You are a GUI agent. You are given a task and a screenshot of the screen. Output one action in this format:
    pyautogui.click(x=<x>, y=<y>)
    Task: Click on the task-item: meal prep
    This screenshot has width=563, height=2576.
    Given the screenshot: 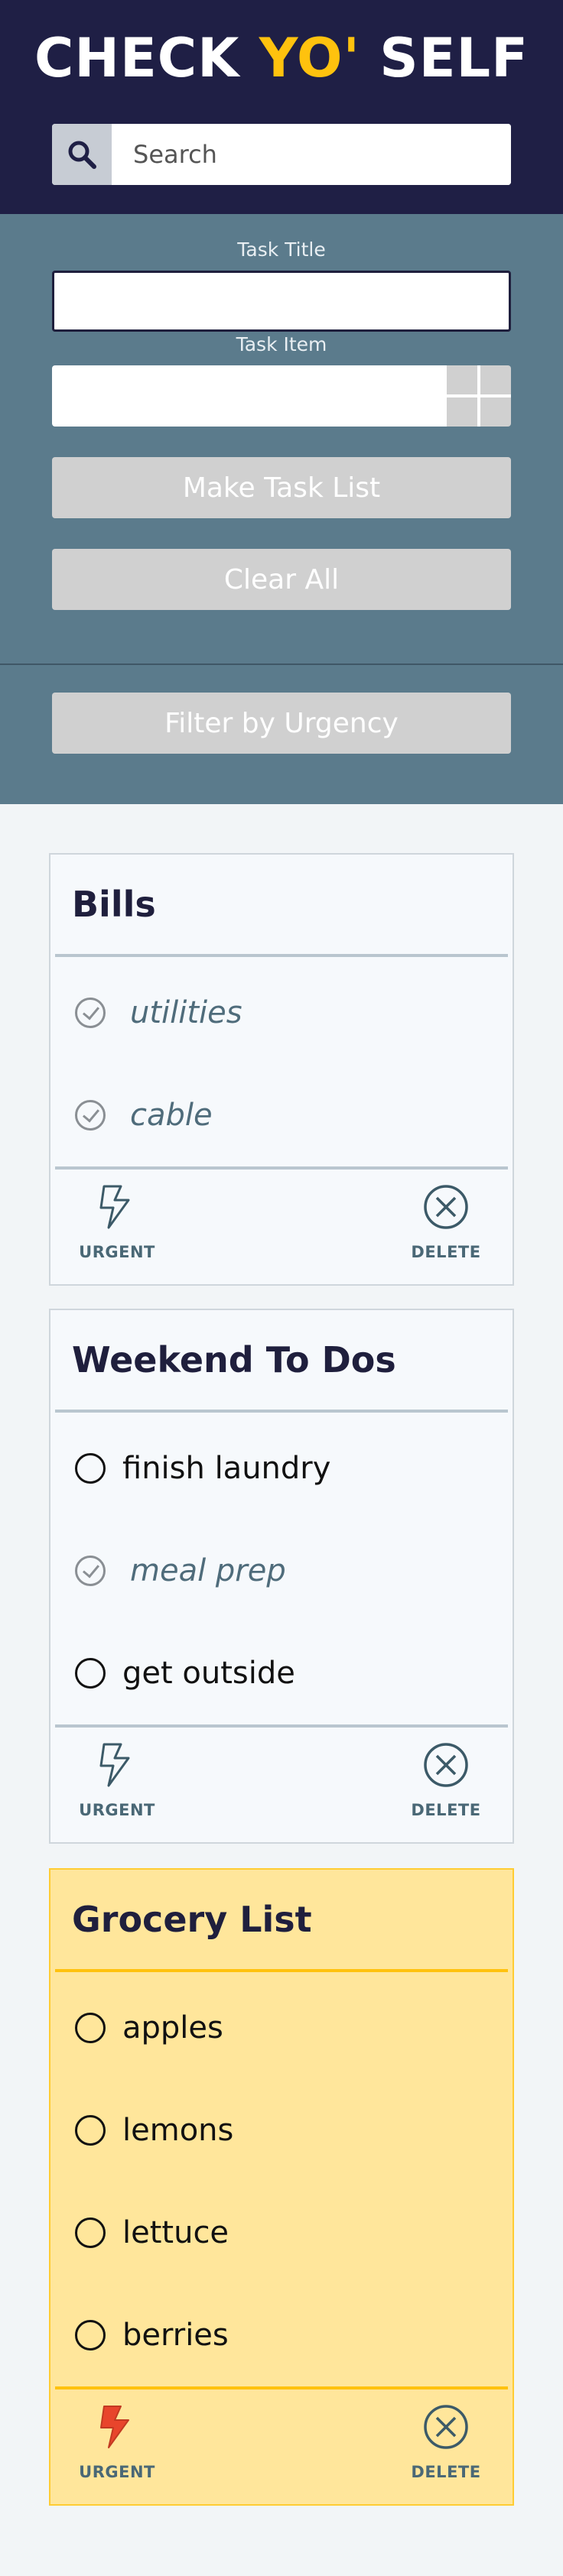 What is the action you would take?
    pyautogui.click(x=281, y=1571)
    